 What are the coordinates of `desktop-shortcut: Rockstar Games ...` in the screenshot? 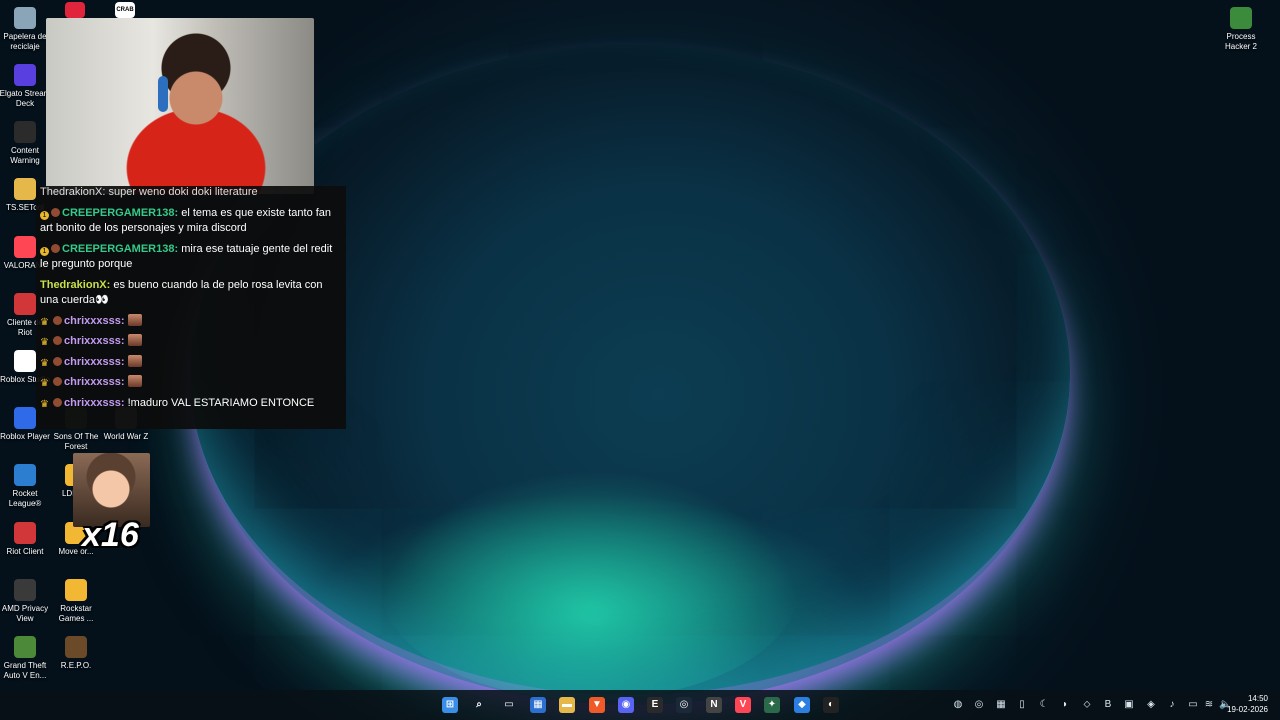 It's located at (76, 601).